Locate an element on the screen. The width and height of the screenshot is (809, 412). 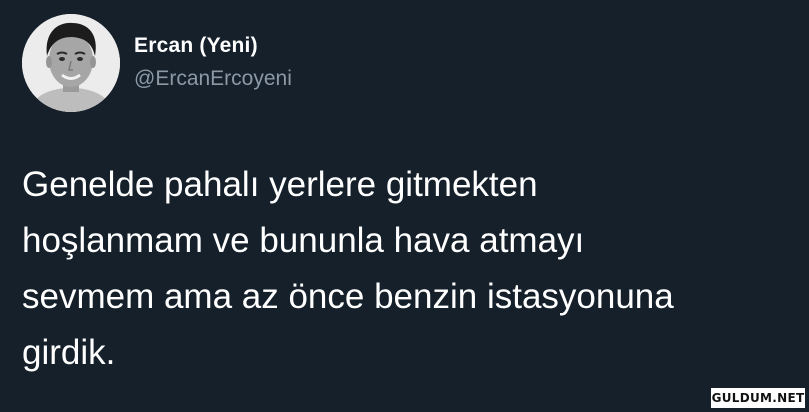
author-display-name: Ercan (Yeni) is located at coordinates (196, 46).